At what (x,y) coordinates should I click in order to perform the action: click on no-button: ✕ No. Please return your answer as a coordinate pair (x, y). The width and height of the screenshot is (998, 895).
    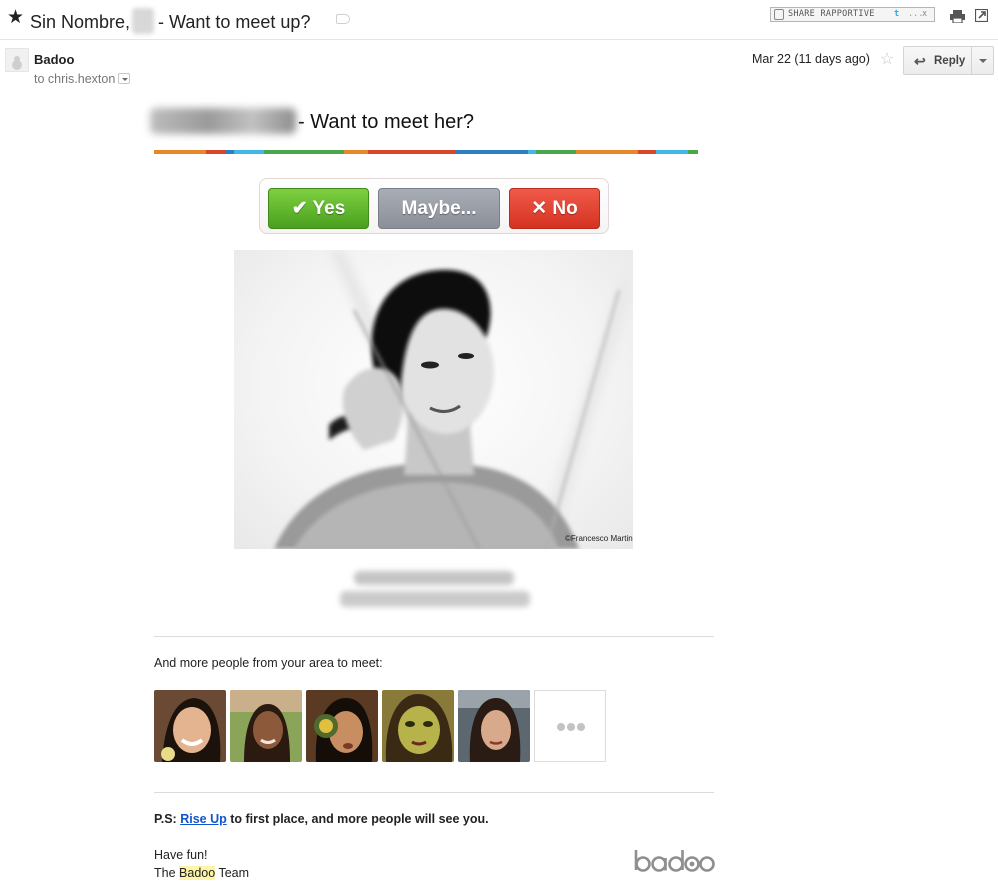
    Looking at the image, I should click on (554, 208).